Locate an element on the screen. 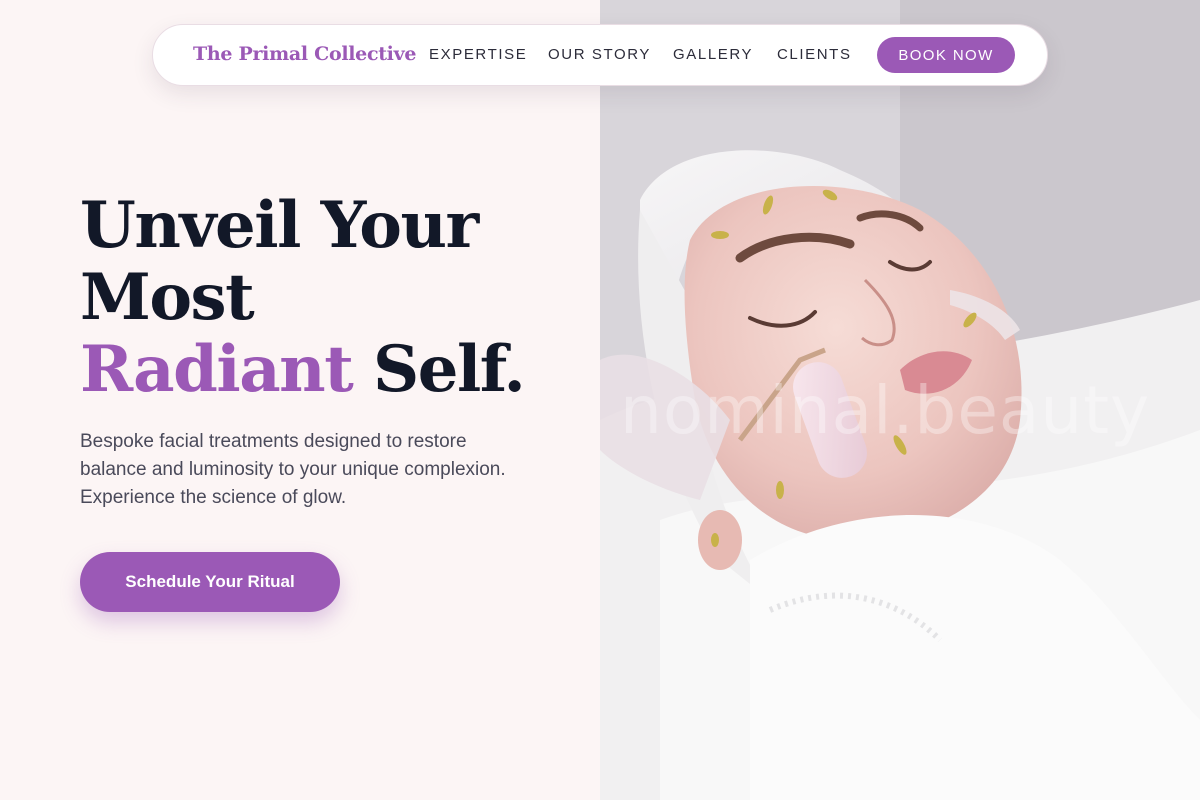 Image resolution: width=1200 pixels, height=800 pixels. hero-title-line-3: Radiant Self. is located at coordinates (330, 370).